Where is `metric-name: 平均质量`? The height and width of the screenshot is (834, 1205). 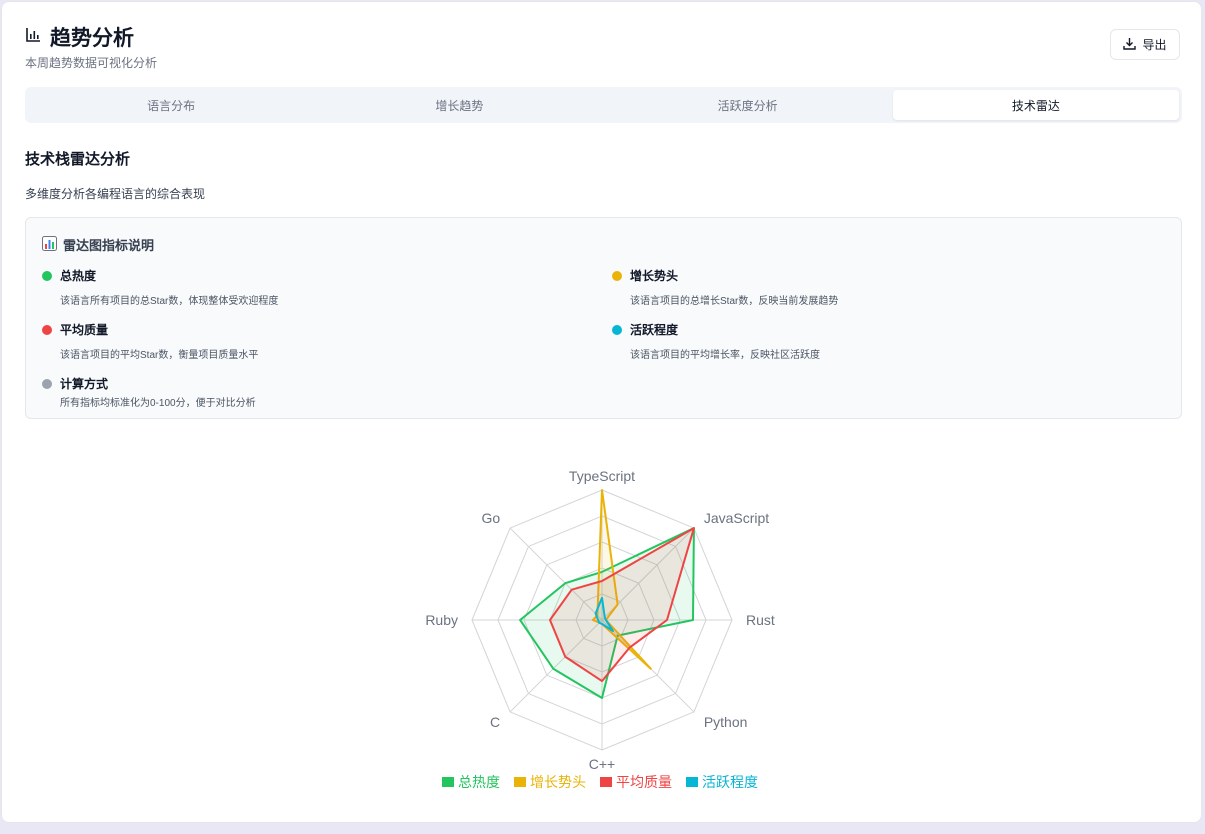 metric-name: 平均质量 is located at coordinates (84, 330).